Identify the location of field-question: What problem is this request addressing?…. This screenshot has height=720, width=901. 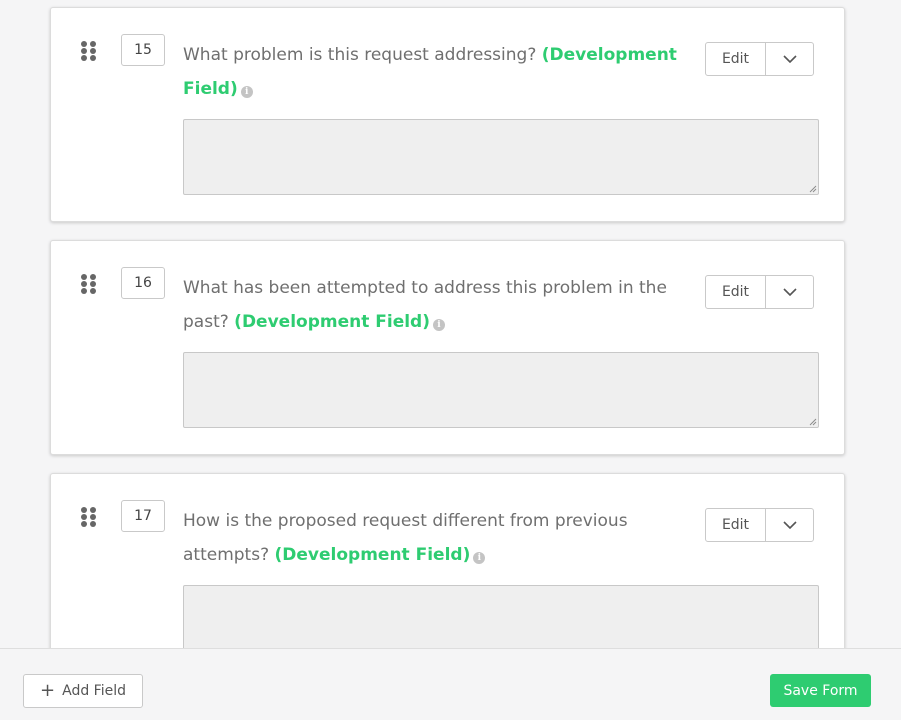
(433, 72).